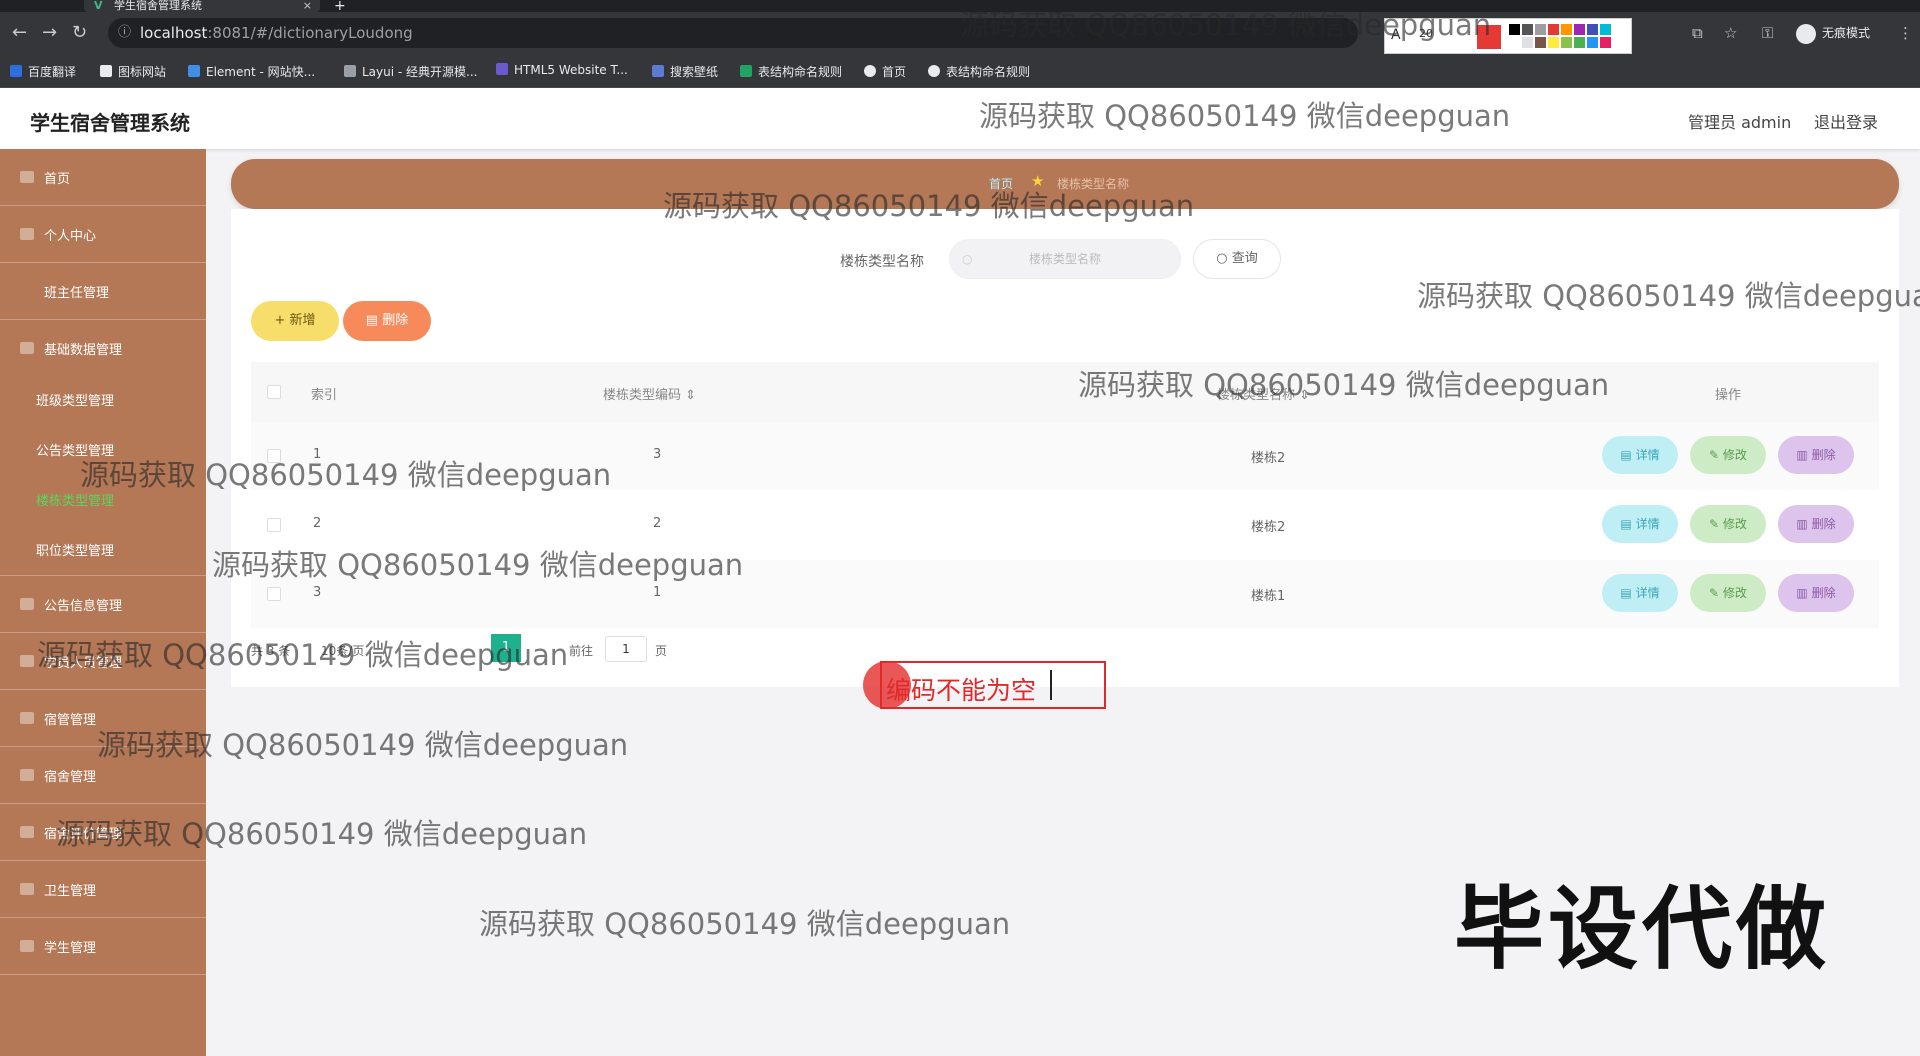  Describe the element at coordinates (79, 32) in the screenshot. I see `reload-icon: ↻` at that location.